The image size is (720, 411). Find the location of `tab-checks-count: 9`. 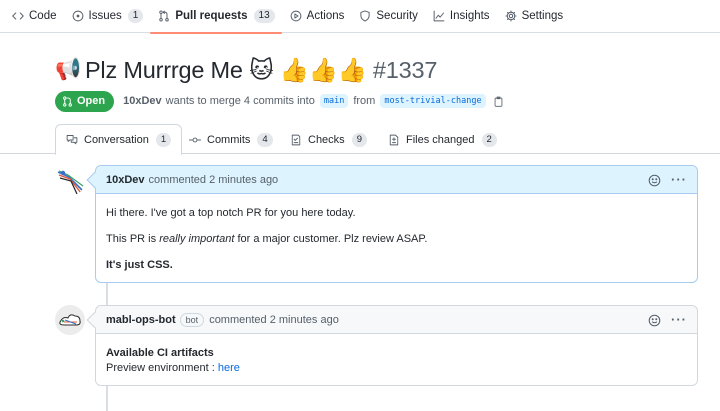

tab-checks-count: 9 is located at coordinates (359, 139).